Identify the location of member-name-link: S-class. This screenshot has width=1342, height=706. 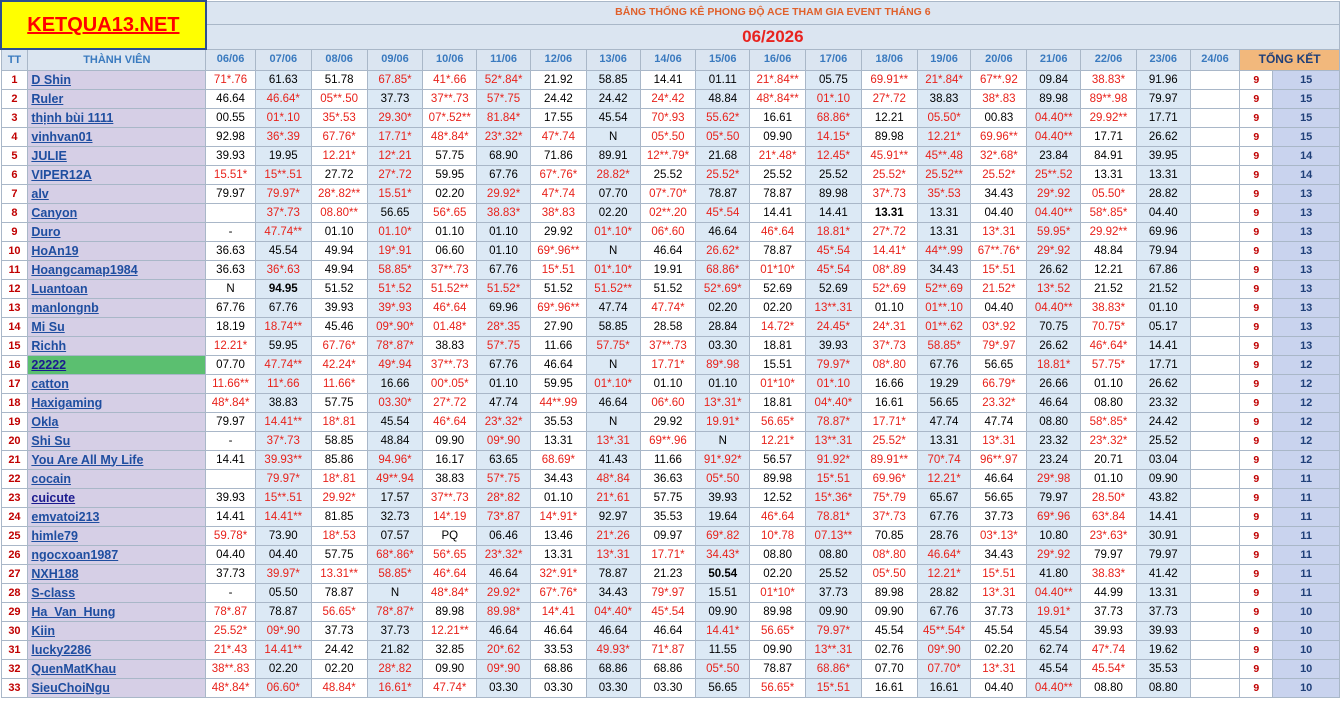
(117, 593).